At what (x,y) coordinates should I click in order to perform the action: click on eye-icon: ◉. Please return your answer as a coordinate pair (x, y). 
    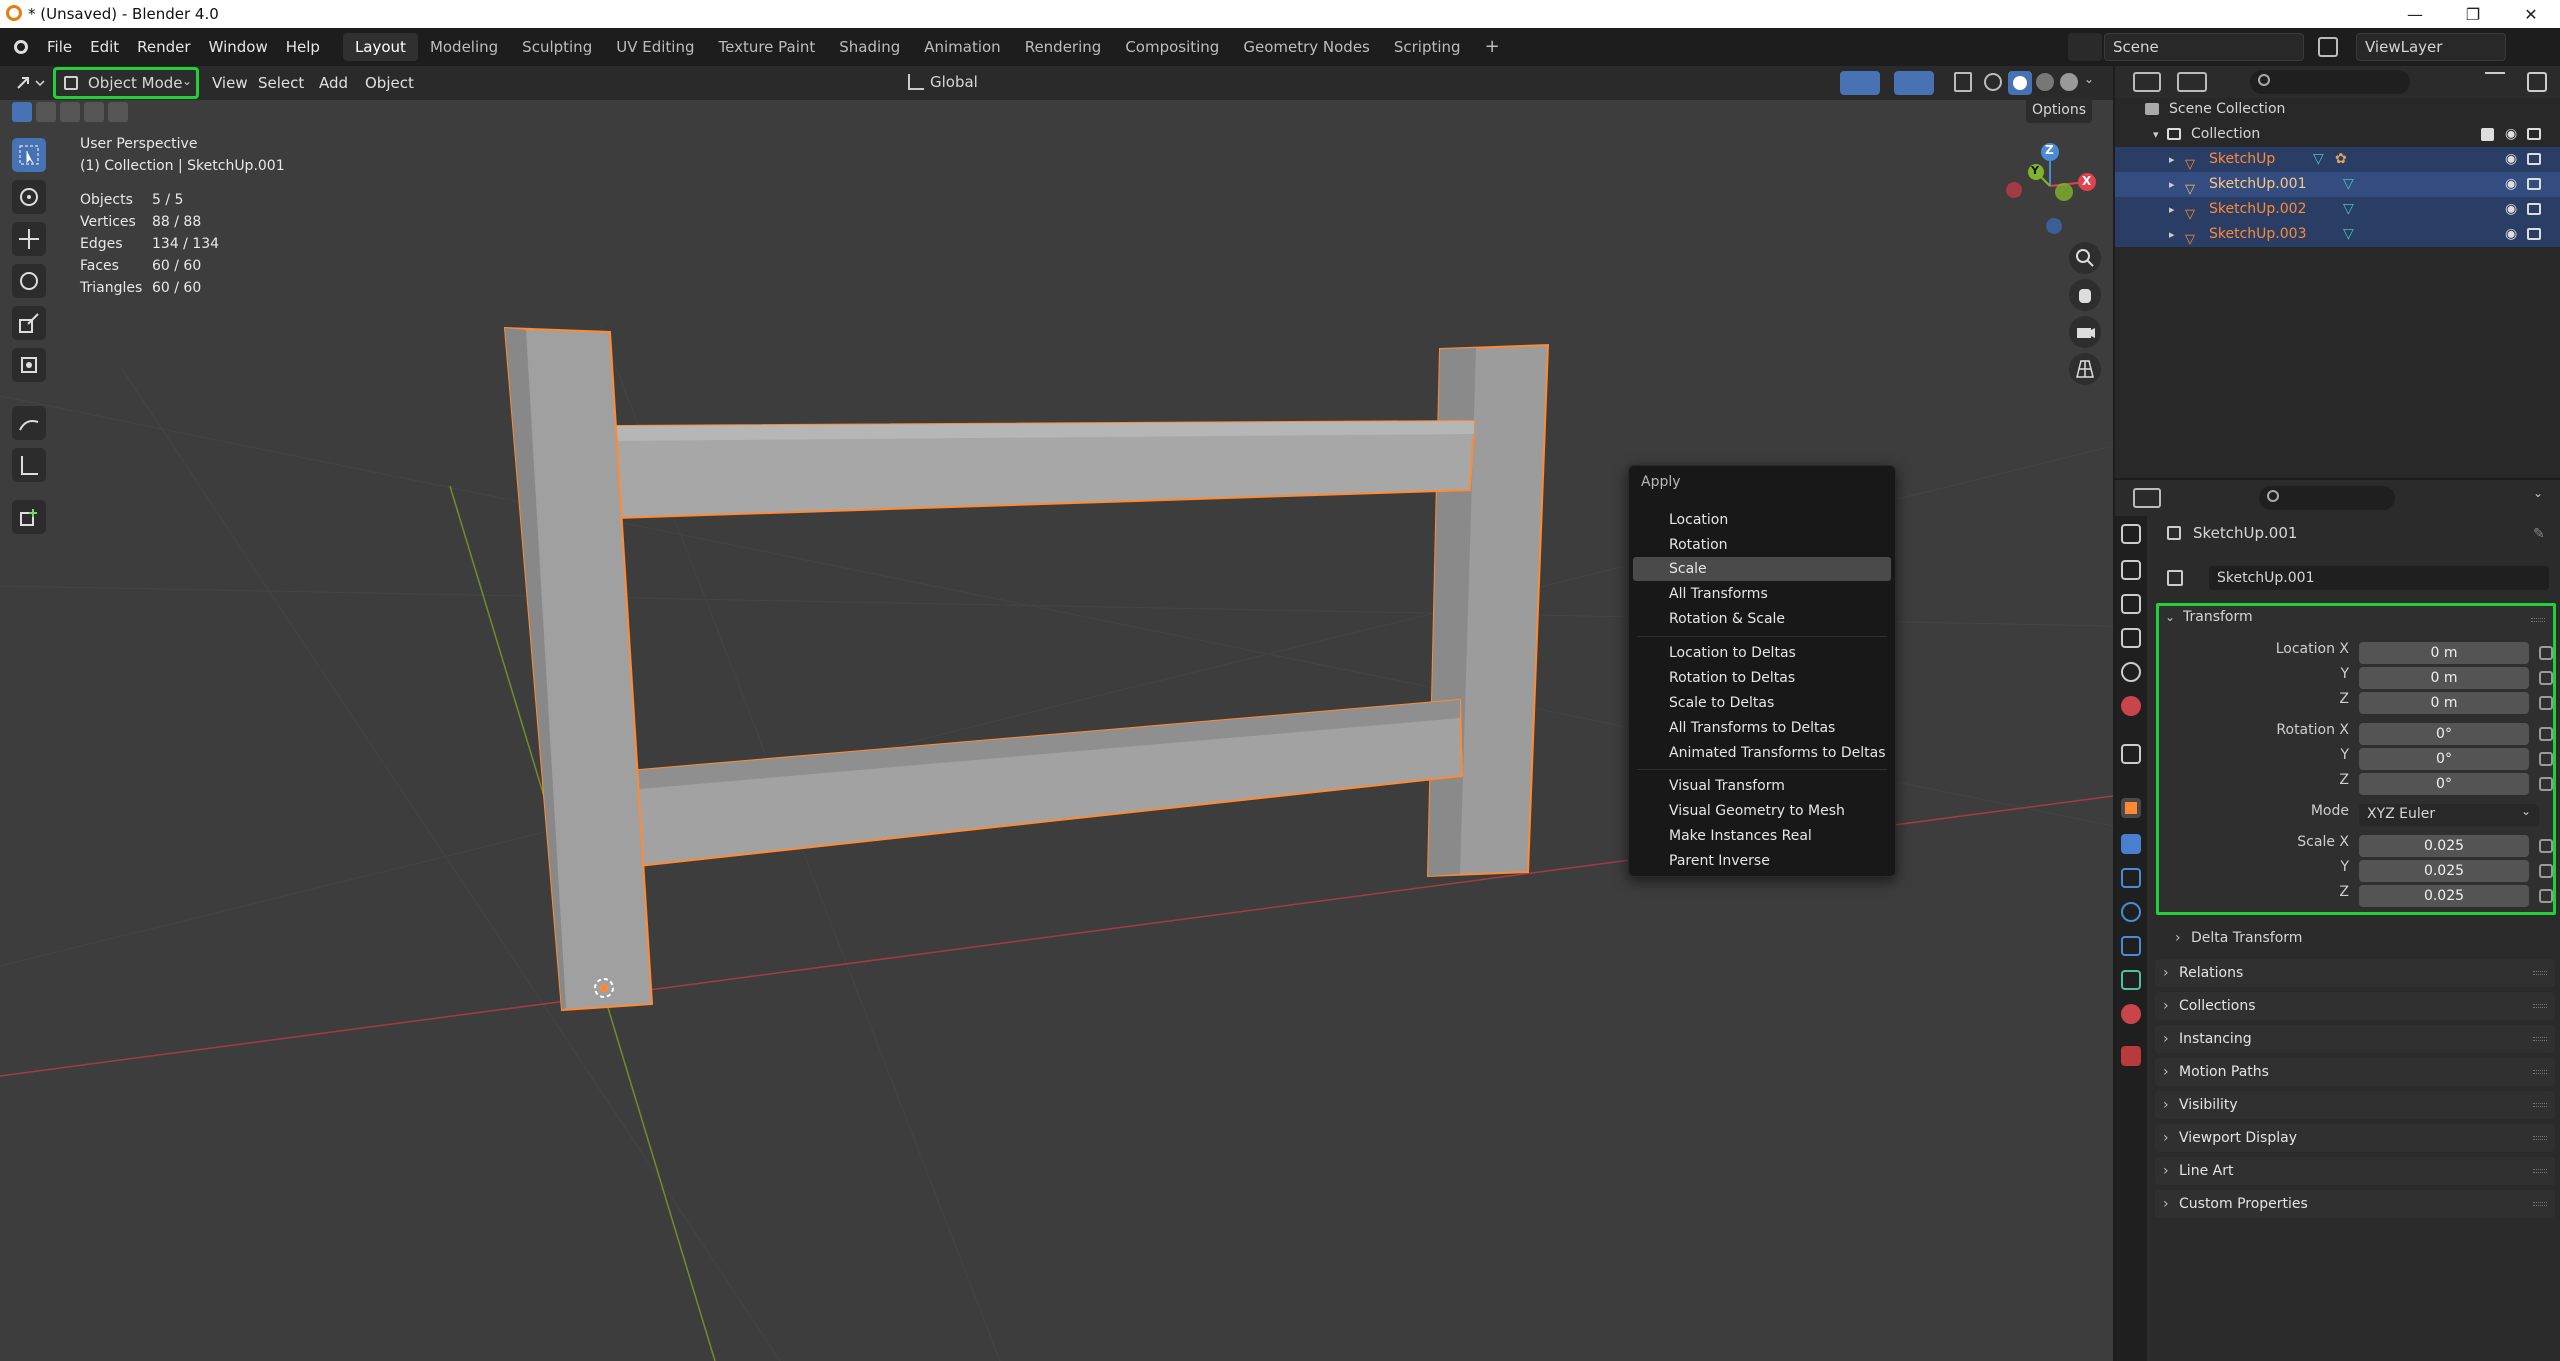
    Looking at the image, I should click on (2511, 134).